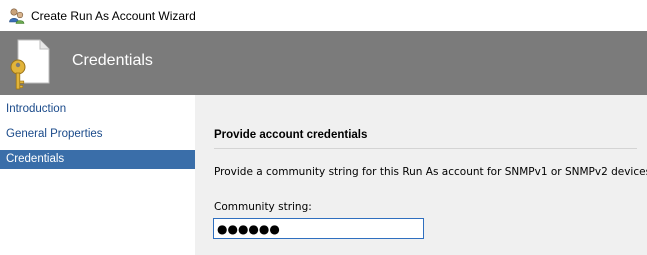 The image size is (647, 255). What do you see at coordinates (323, 15) in the screenshot?
I see `title-bar: Create Run As Account Wizard` at bounding box center [323, 15].